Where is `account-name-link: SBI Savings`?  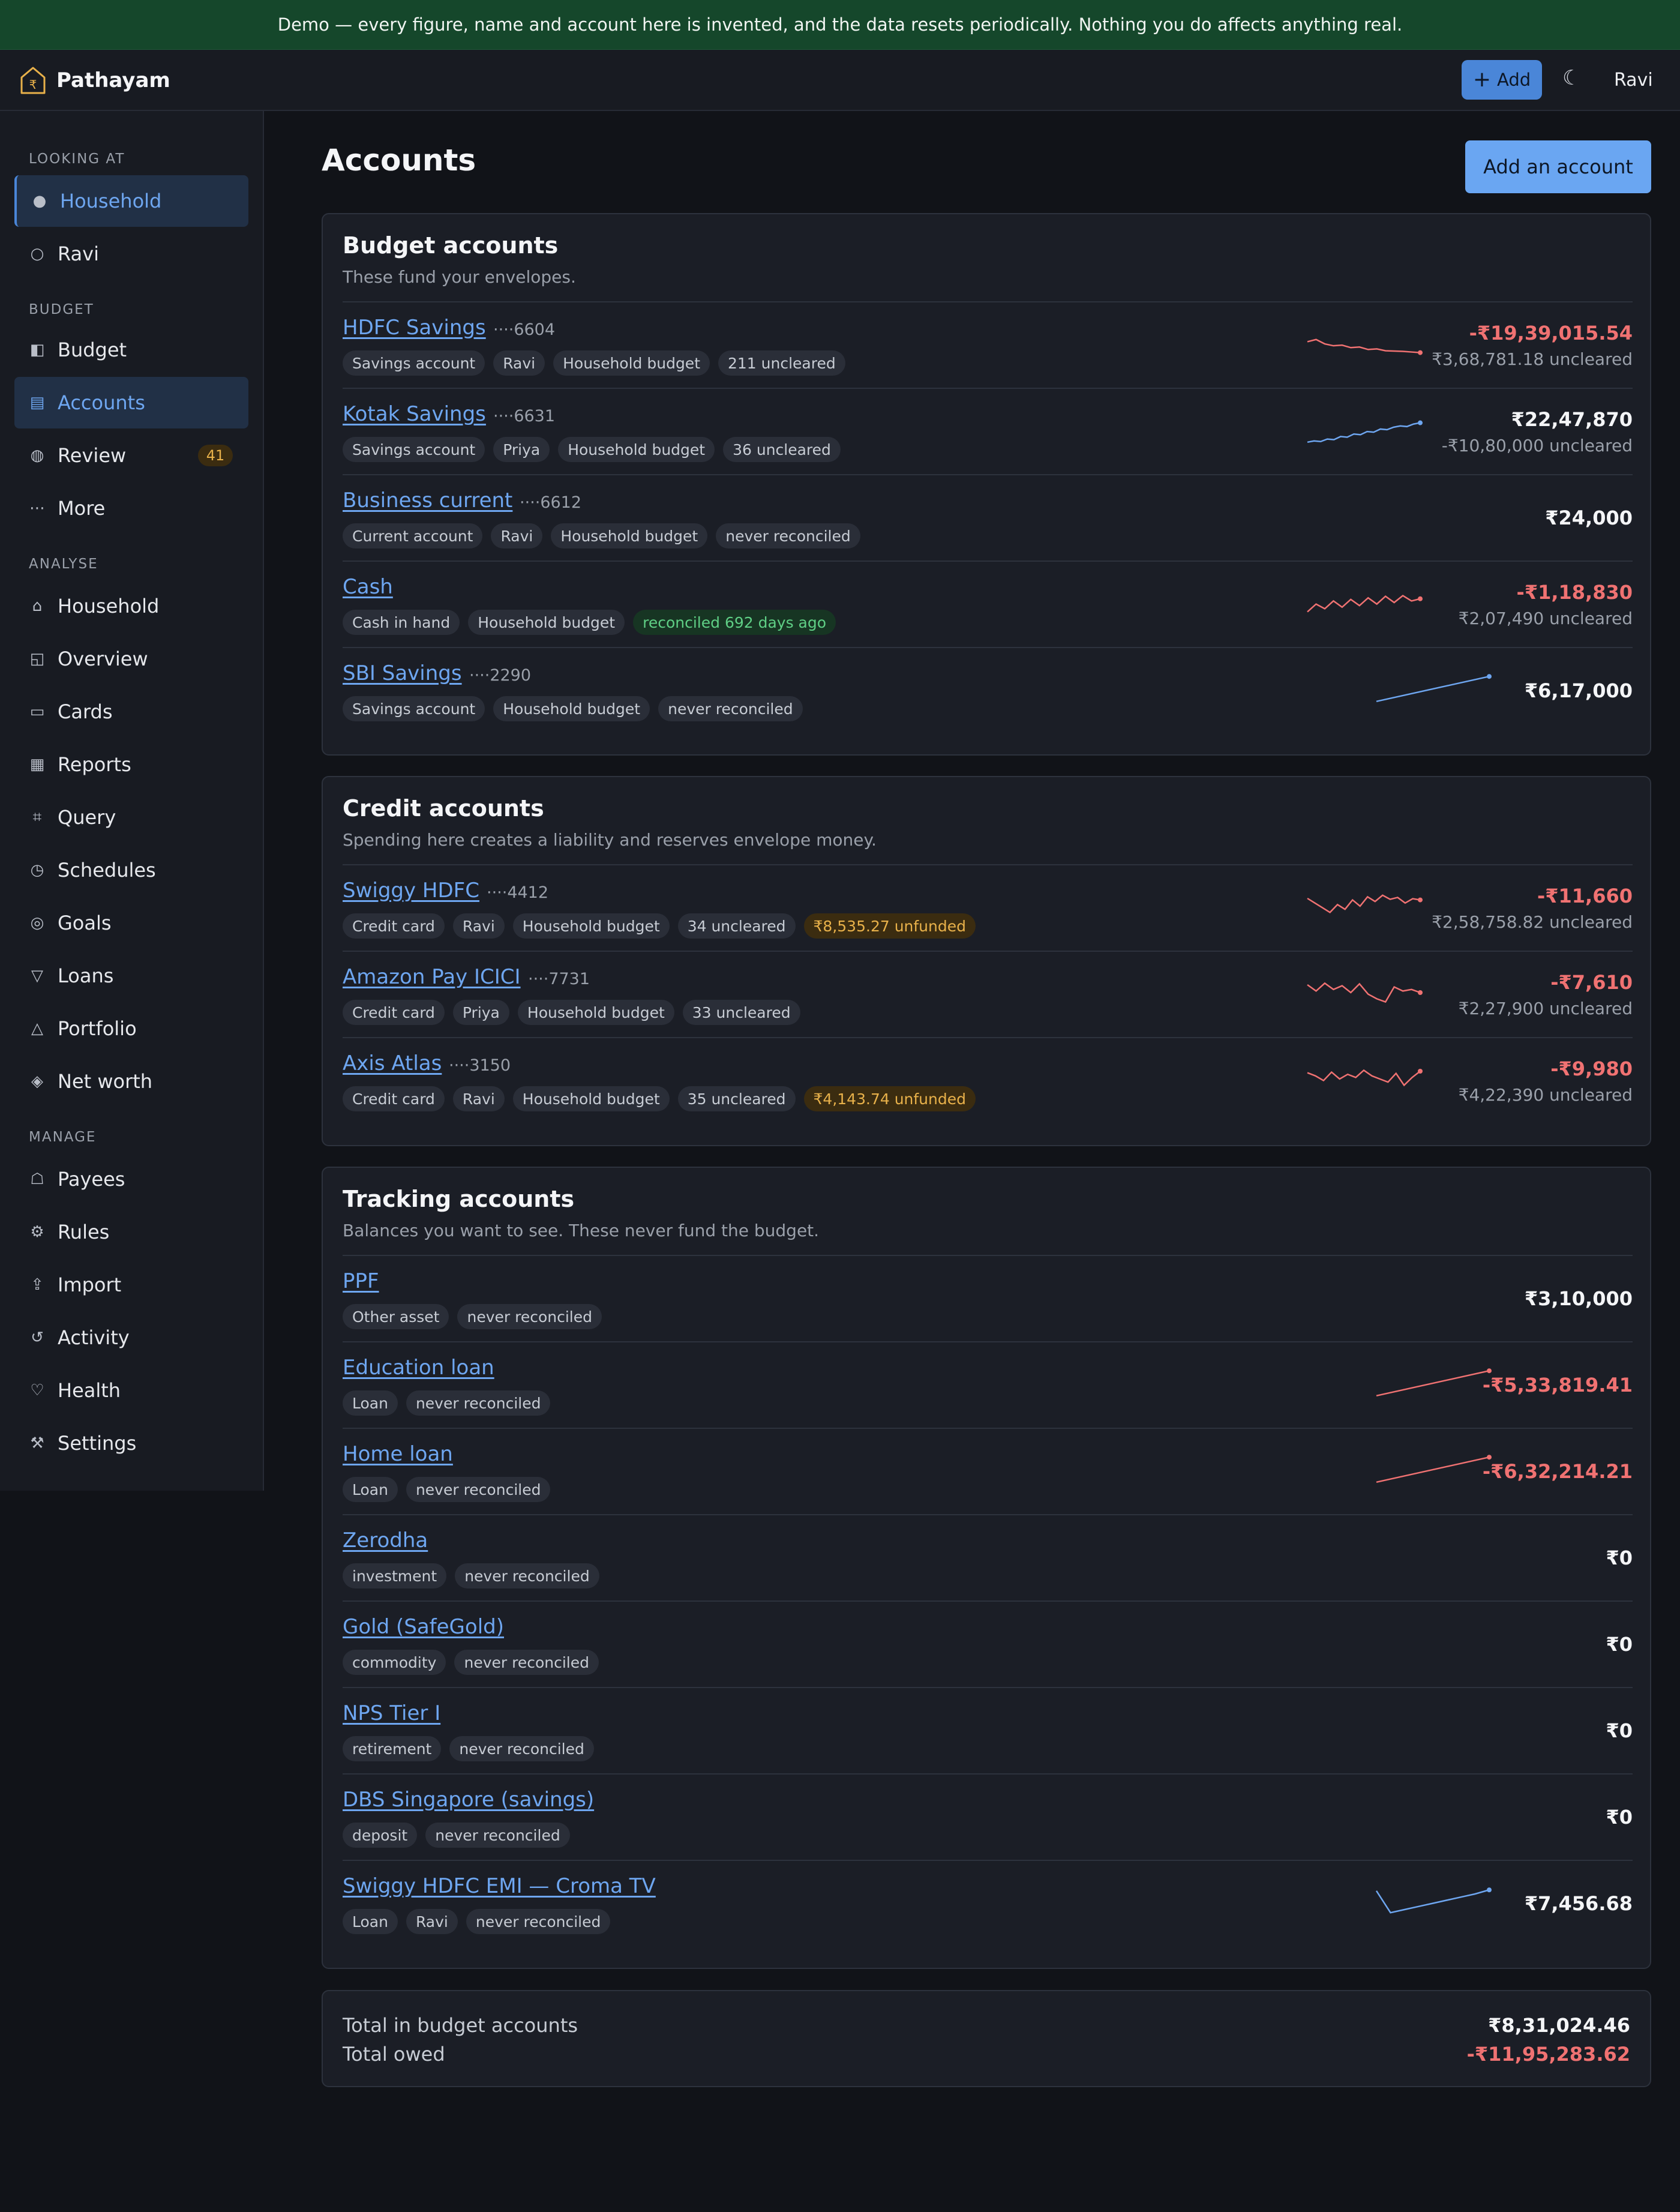 account-name-link: SBI Savings is located at coordinates (402, 673).